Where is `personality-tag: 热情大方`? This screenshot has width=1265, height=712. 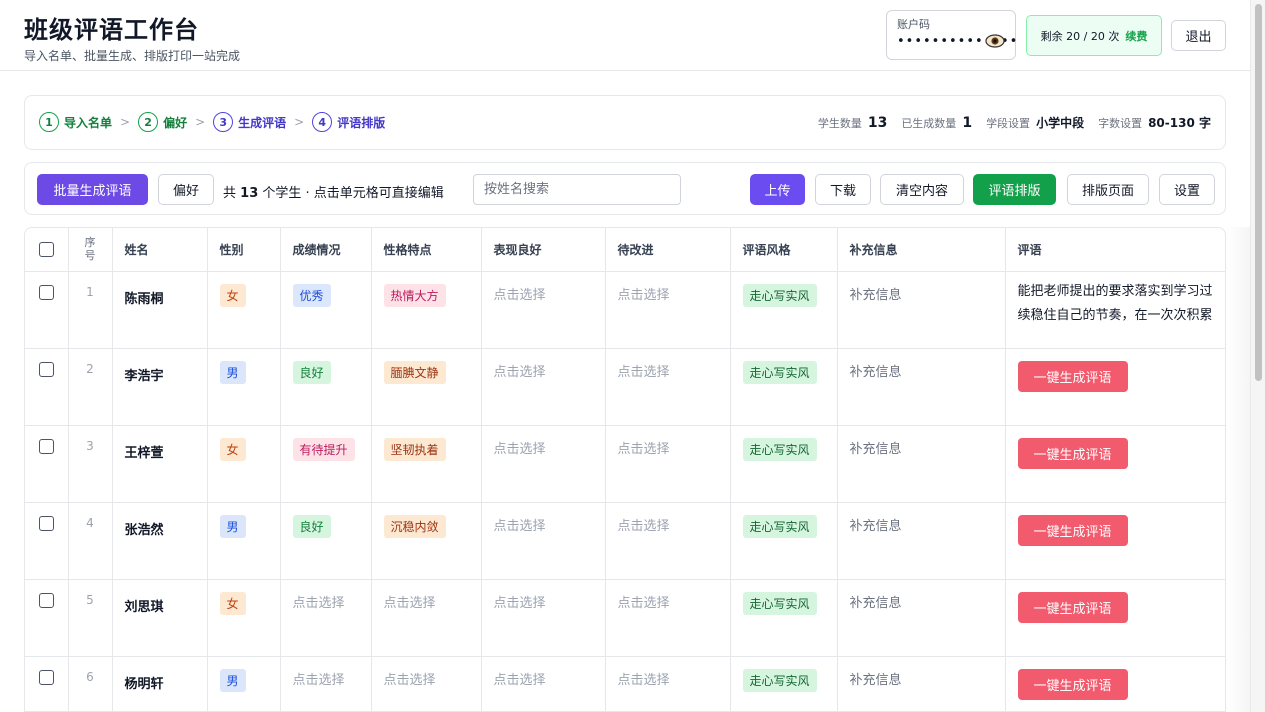 personality-tag: 热情大方 is located at coordinates (414, 295).